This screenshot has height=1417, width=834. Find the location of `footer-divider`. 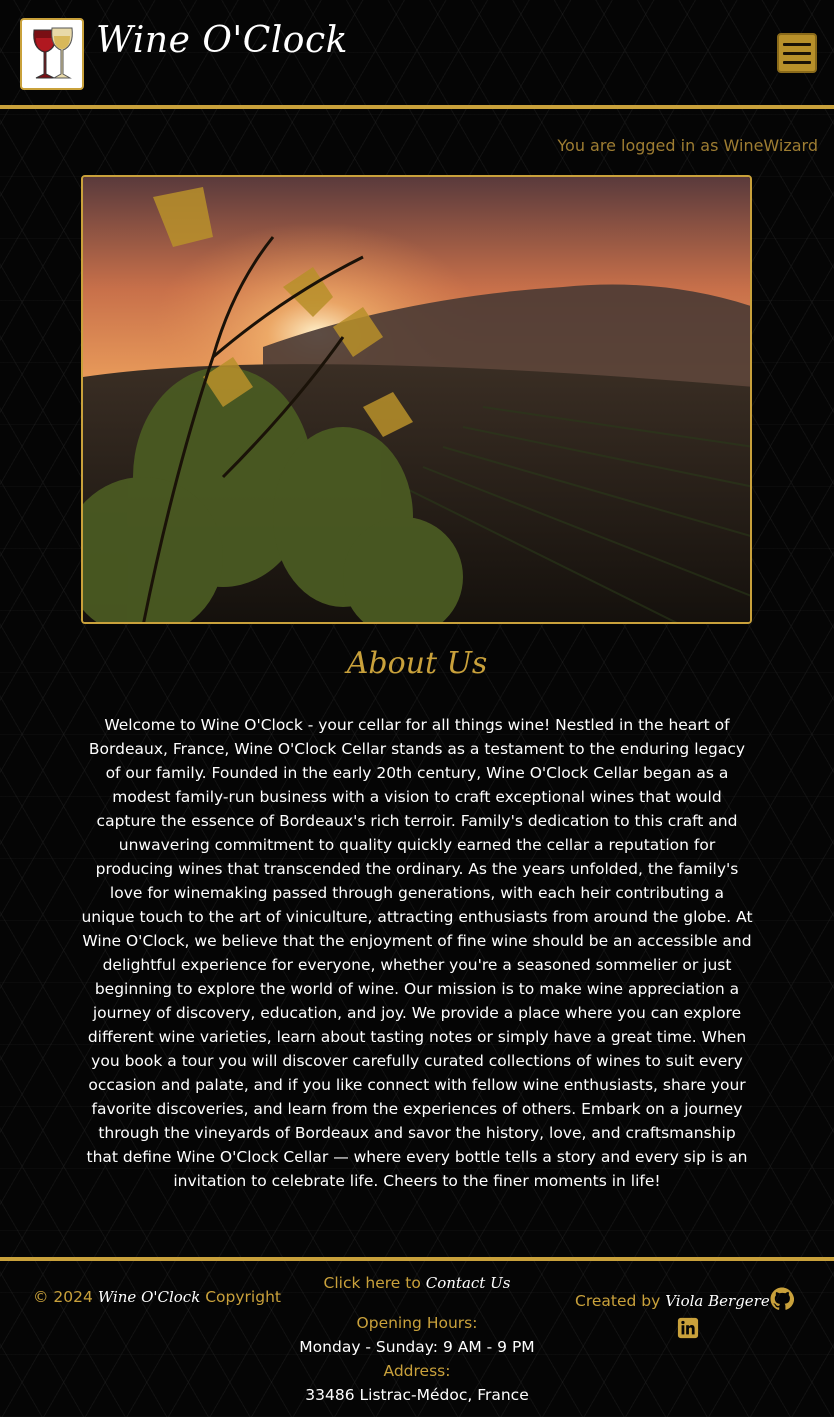

footer-divider is located at coordinates (417, 1259).